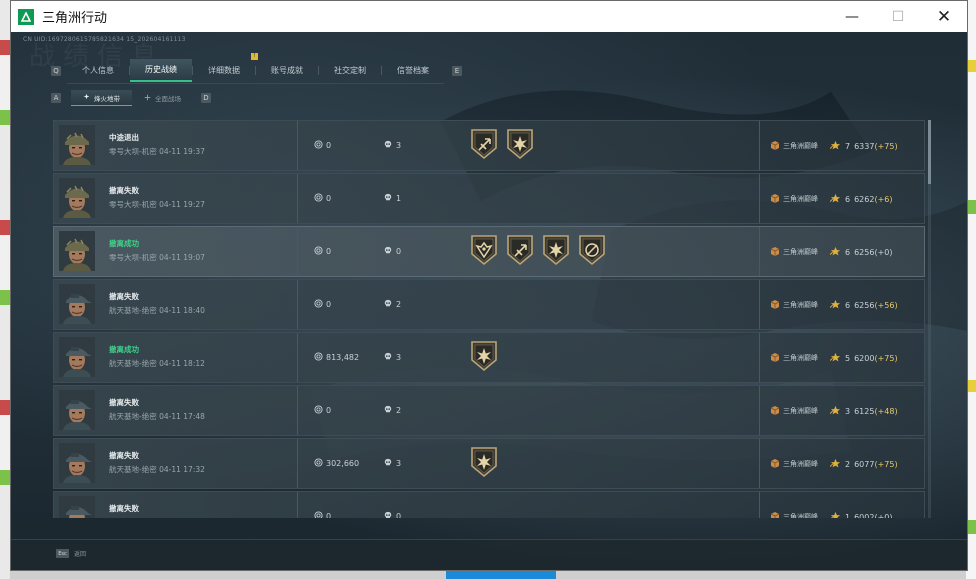 The image size is (976, 579). Describe the element at coordinates (5, 289) in the screenshot. I see `desktop-background-left` at that location.